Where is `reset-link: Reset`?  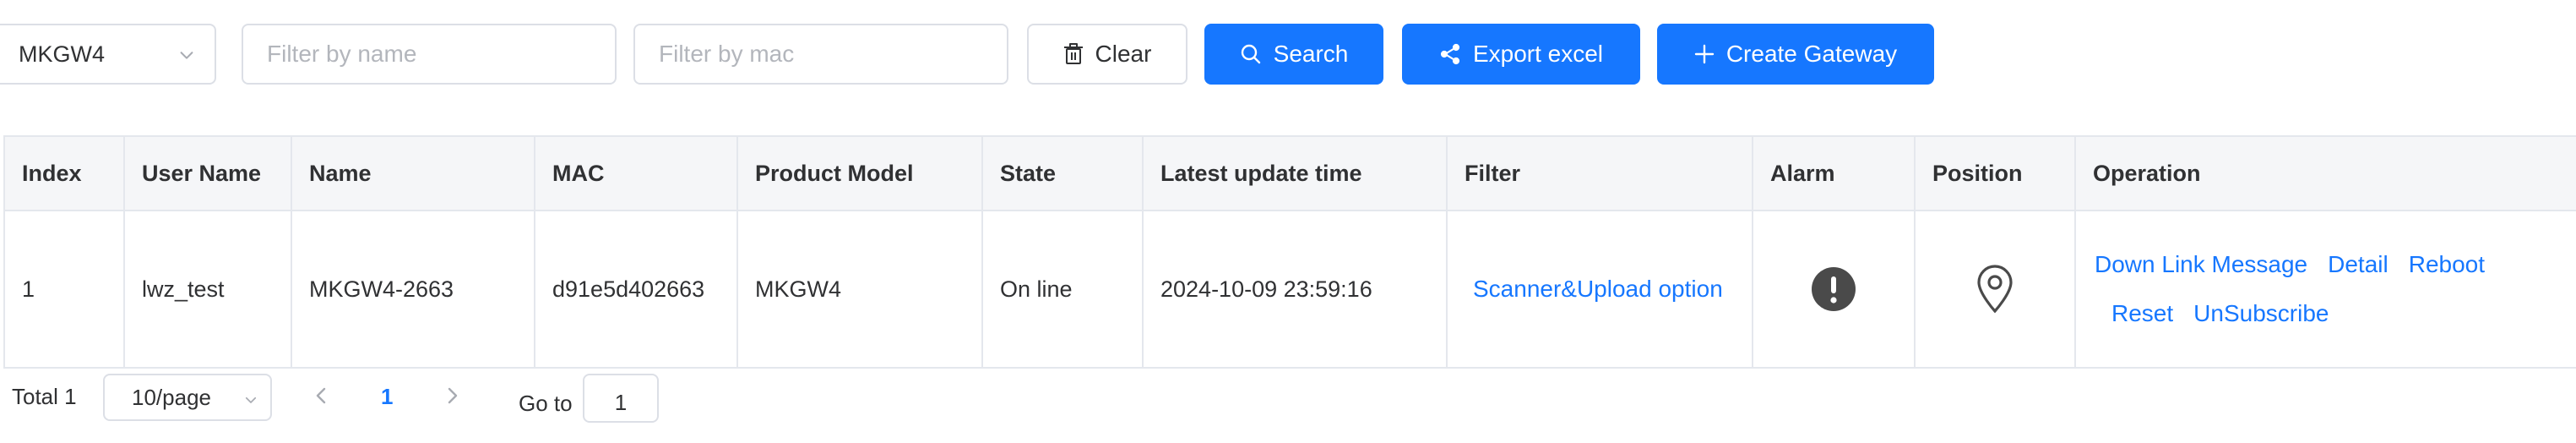 reset-link: Reset is located at coordinates (2142, 313).